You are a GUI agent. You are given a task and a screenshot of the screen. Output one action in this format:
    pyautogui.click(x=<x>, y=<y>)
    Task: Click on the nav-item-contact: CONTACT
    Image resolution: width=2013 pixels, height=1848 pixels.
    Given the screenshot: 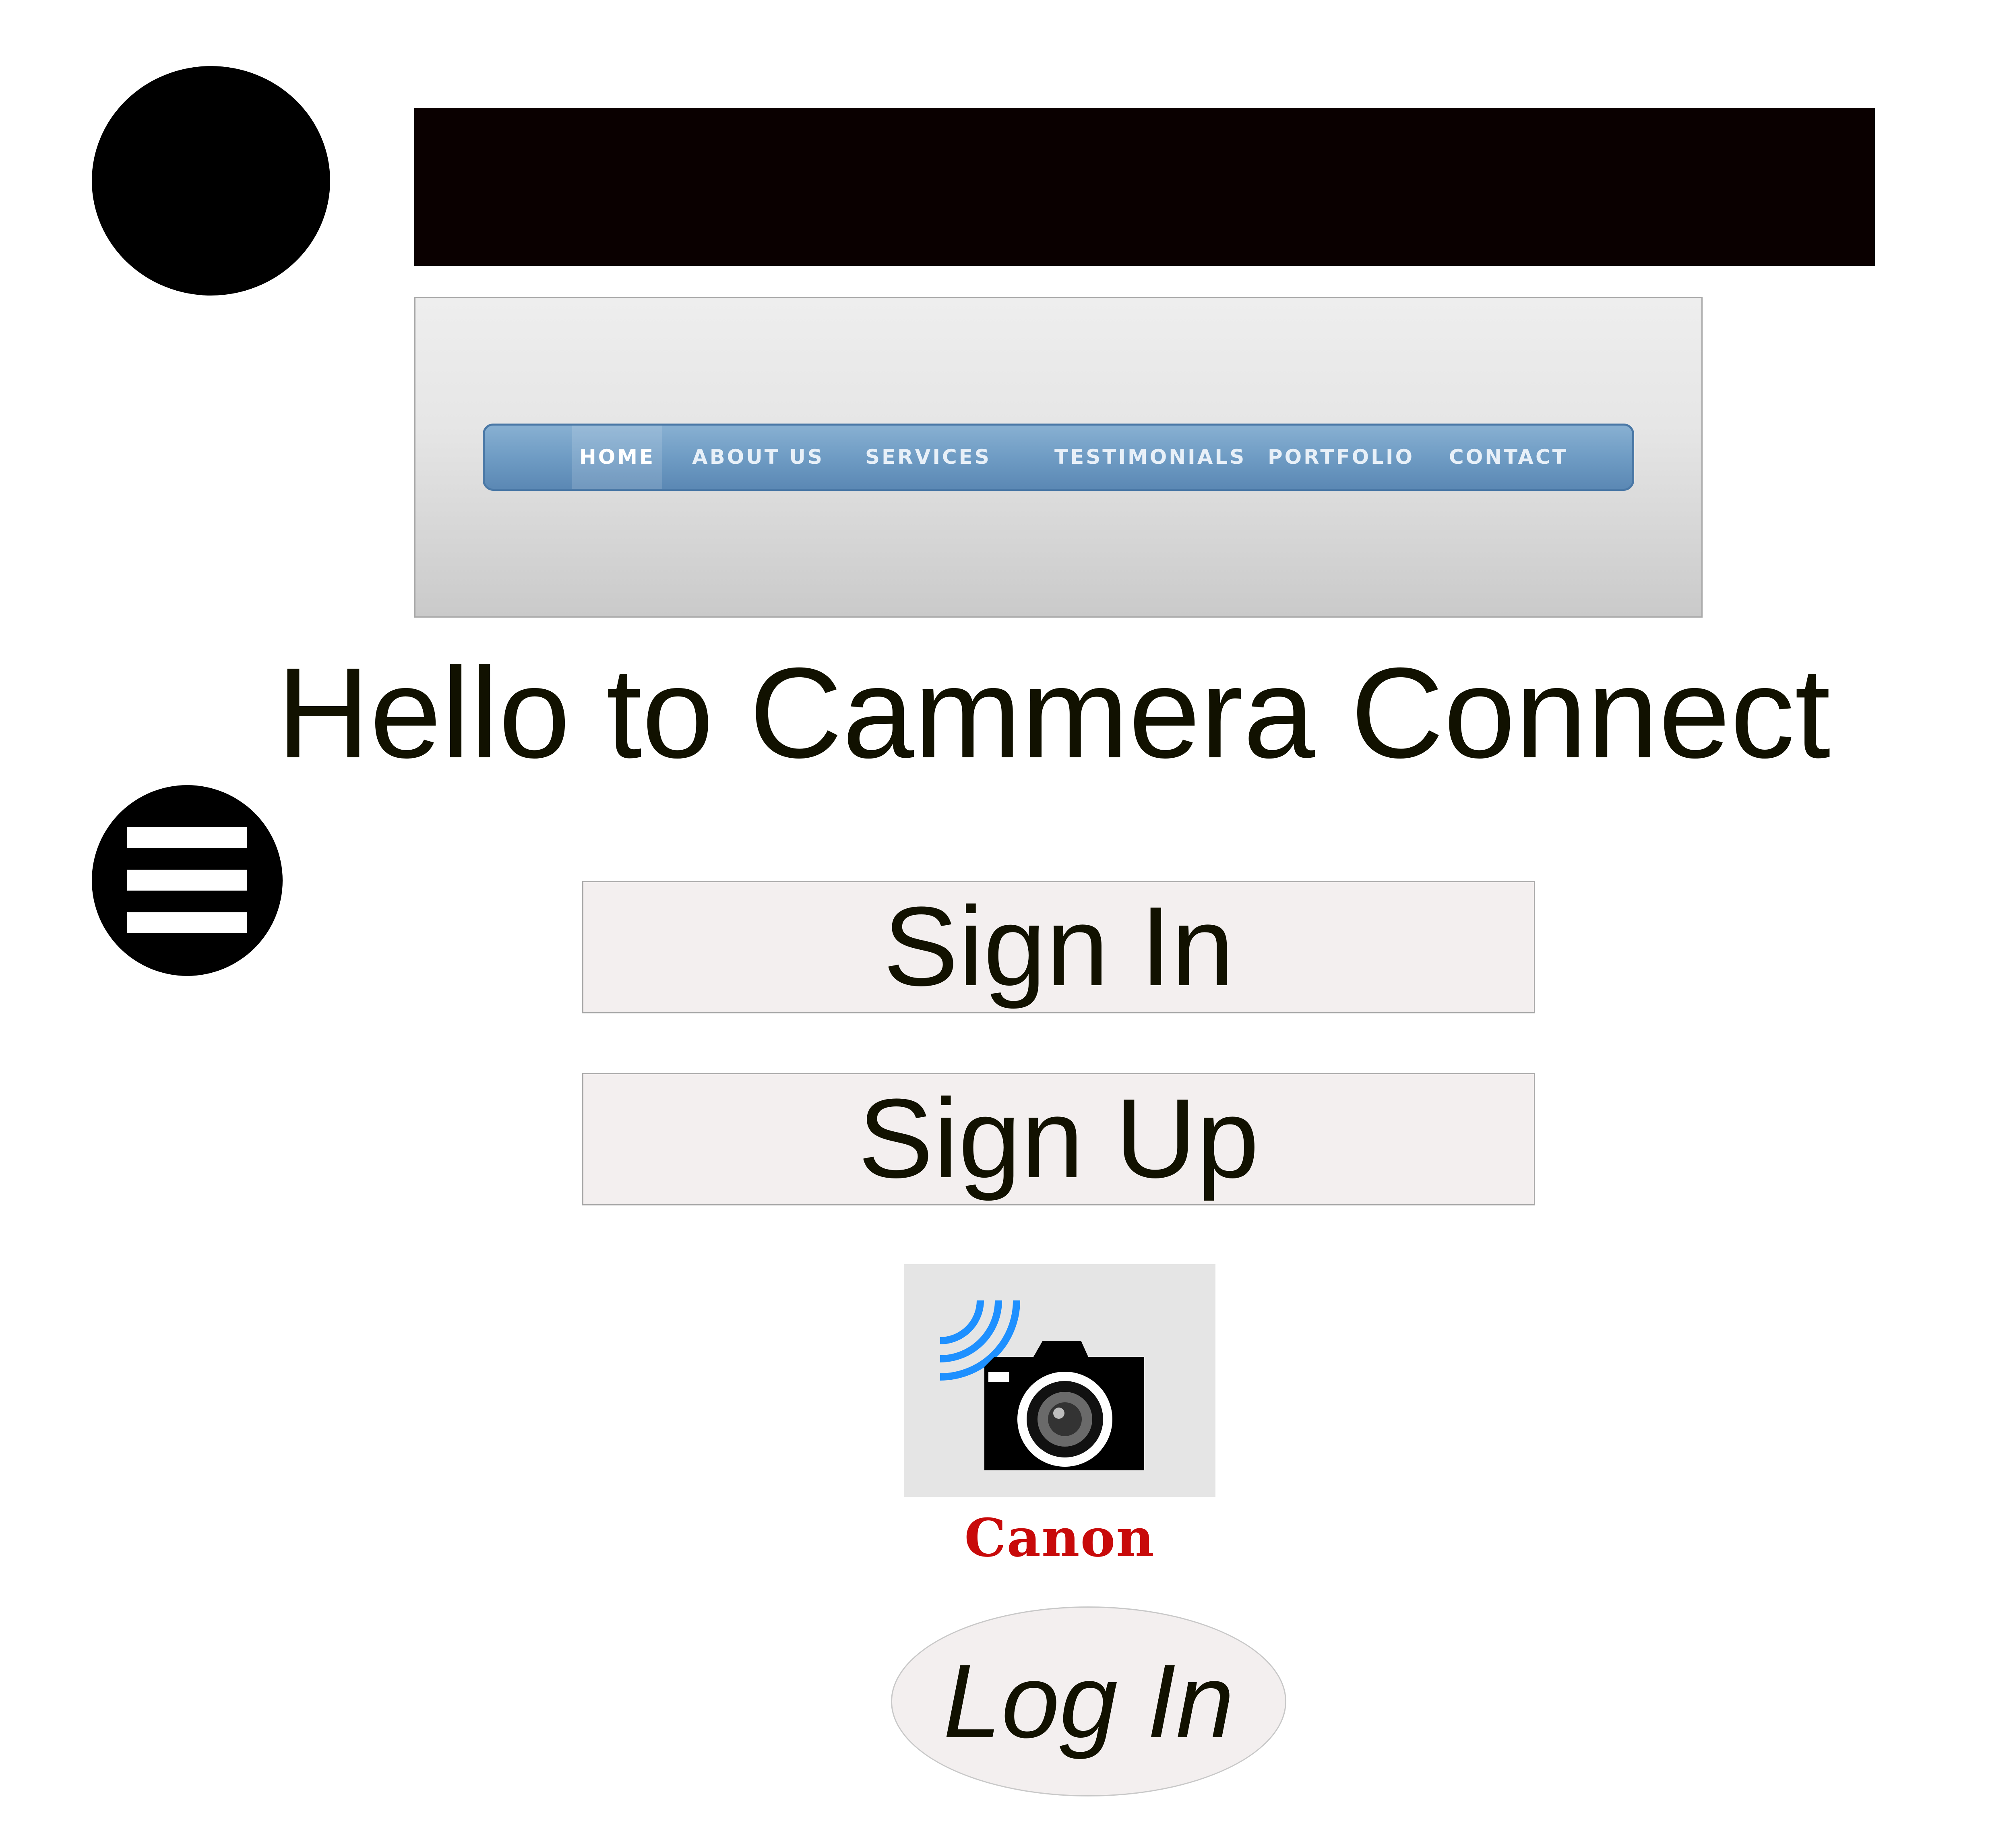 What is the action you would take?
    pyautogui.click(x=1508, y=457)
    